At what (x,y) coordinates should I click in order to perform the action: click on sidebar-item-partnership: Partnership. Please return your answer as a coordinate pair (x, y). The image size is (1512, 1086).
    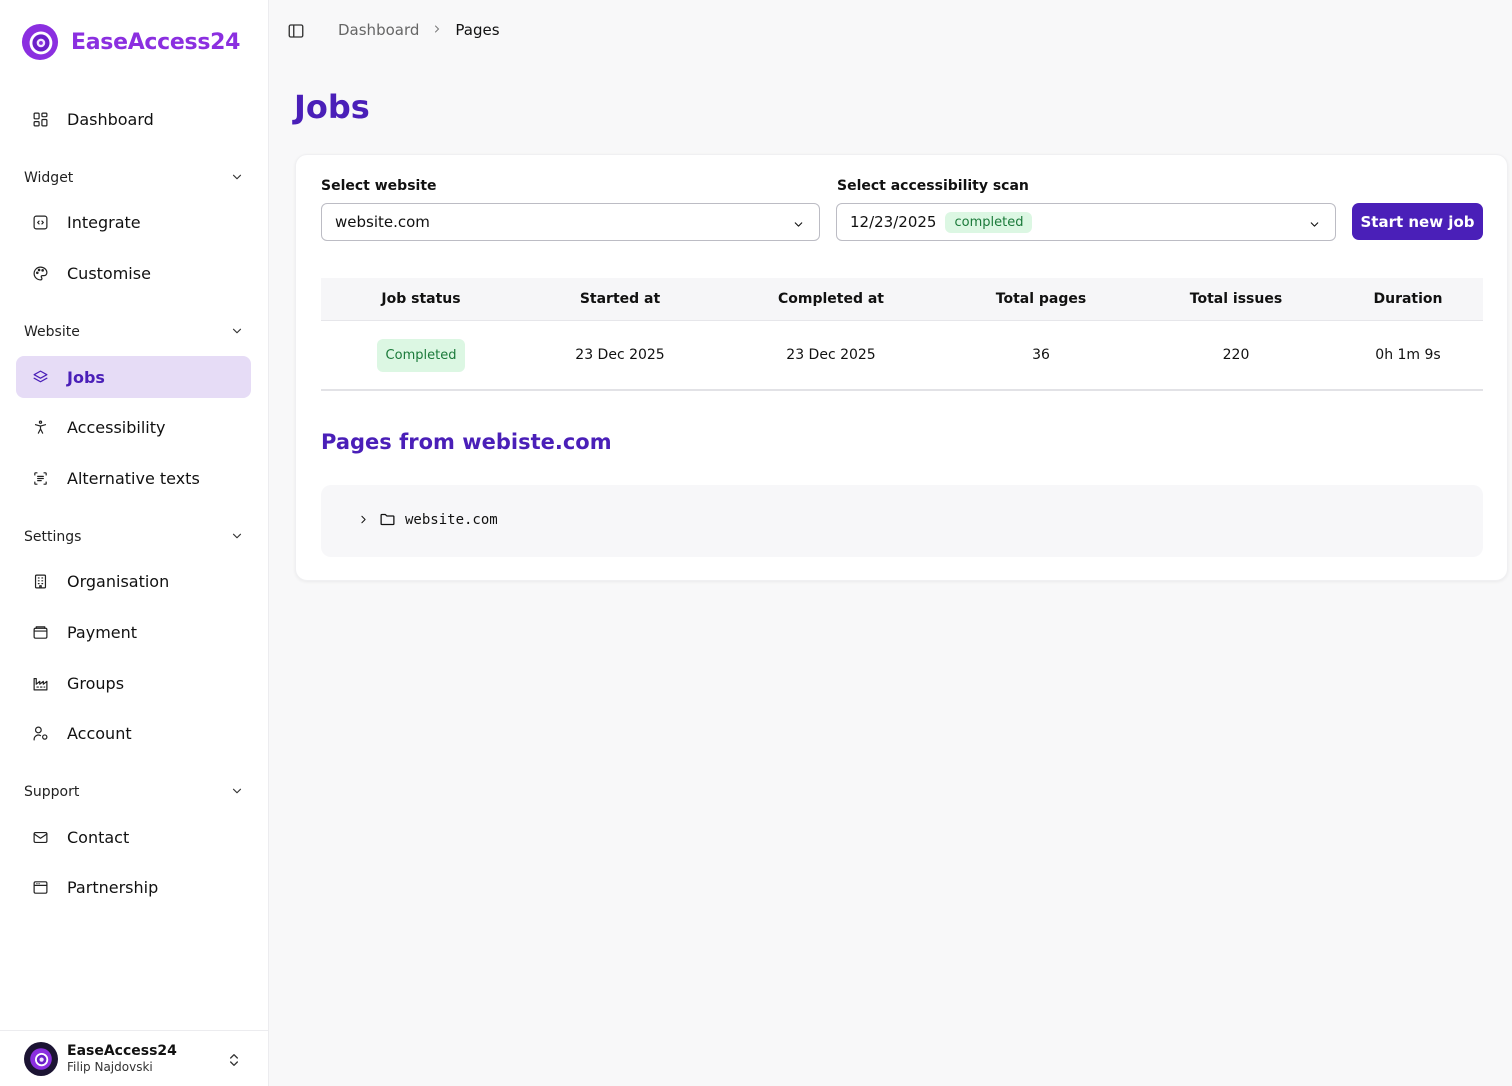
    Looking at the image, I should click on (133, 887).